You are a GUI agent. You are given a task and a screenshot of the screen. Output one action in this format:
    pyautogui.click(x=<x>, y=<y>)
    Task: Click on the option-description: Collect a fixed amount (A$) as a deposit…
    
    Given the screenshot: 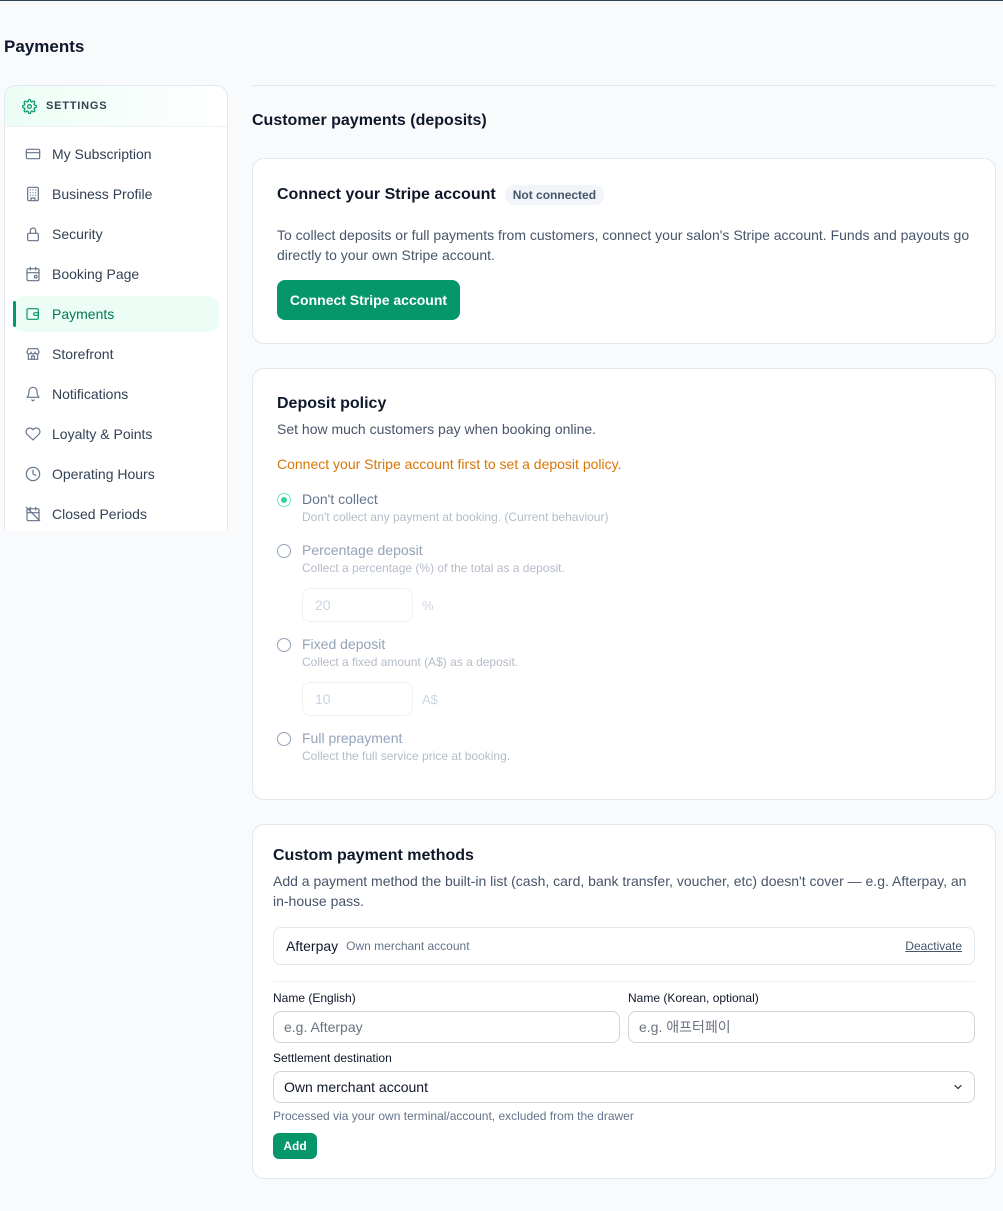 What is the action you would take?
    pyautogui.click(x=410, y=662)
    